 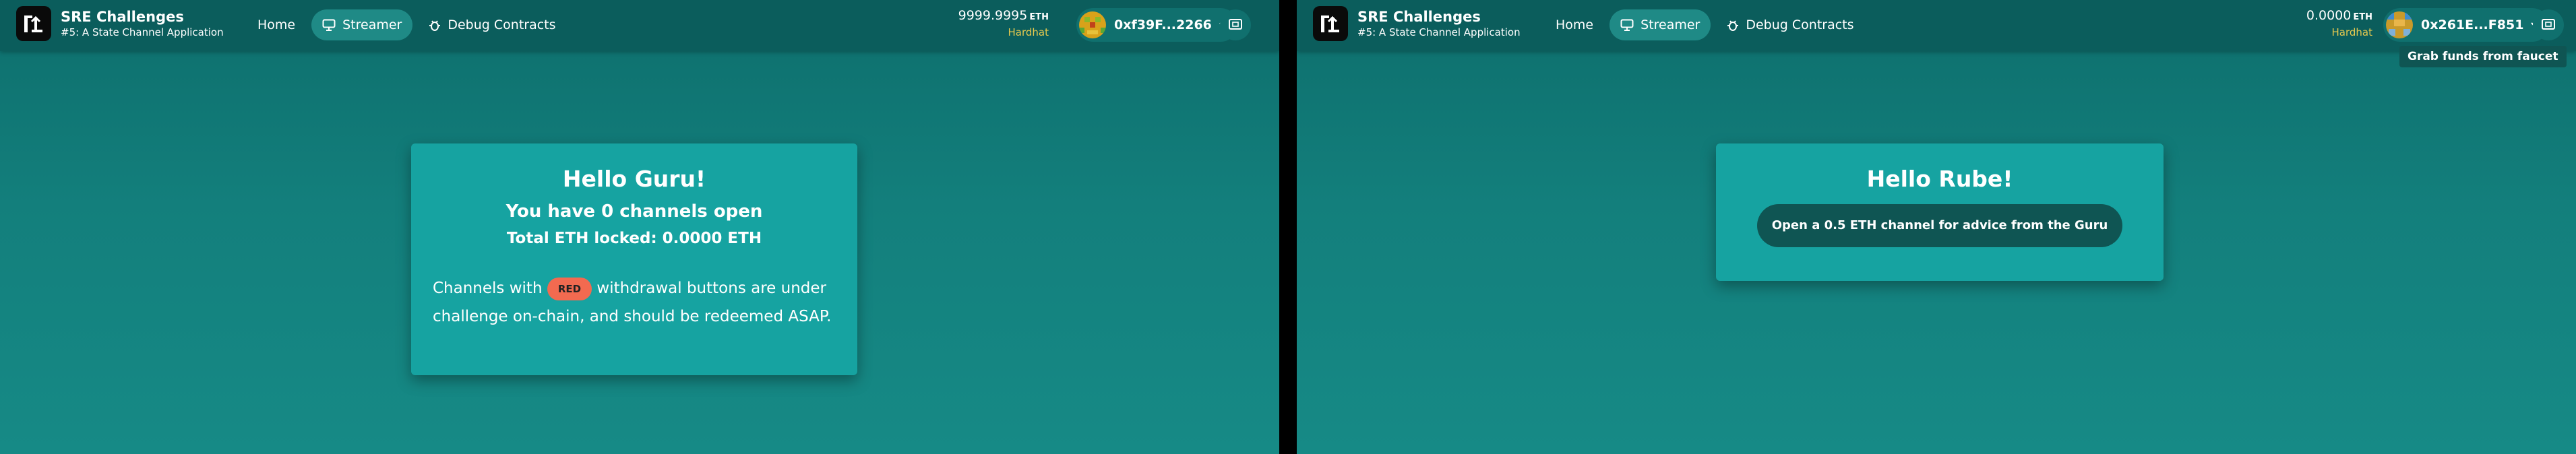 I want to click on note-before: Channels with, so click(x=488, y=288).